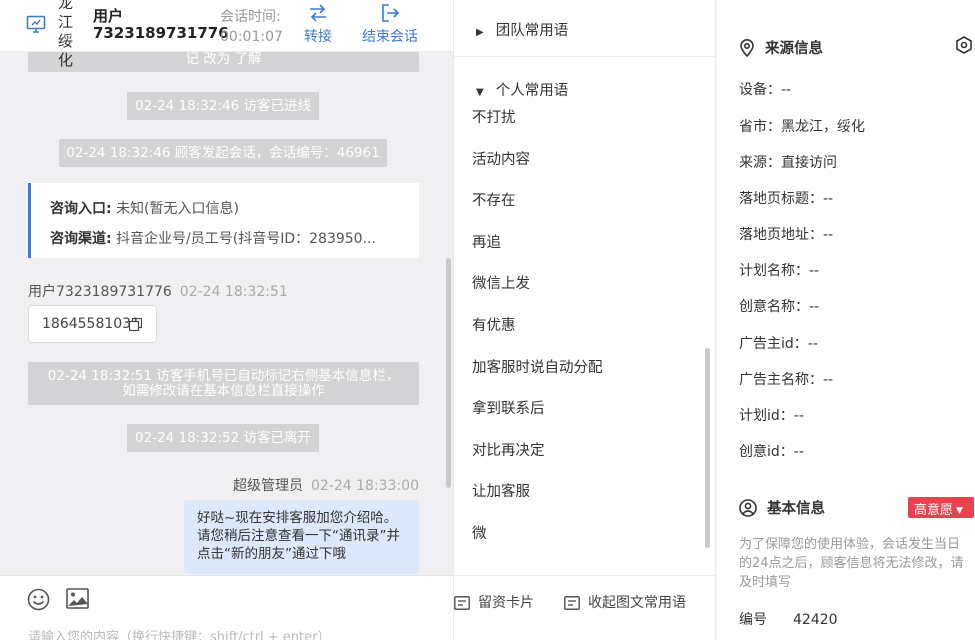  I want to click on consult-channel-label: 咨询渠道:, so click(81, 239).